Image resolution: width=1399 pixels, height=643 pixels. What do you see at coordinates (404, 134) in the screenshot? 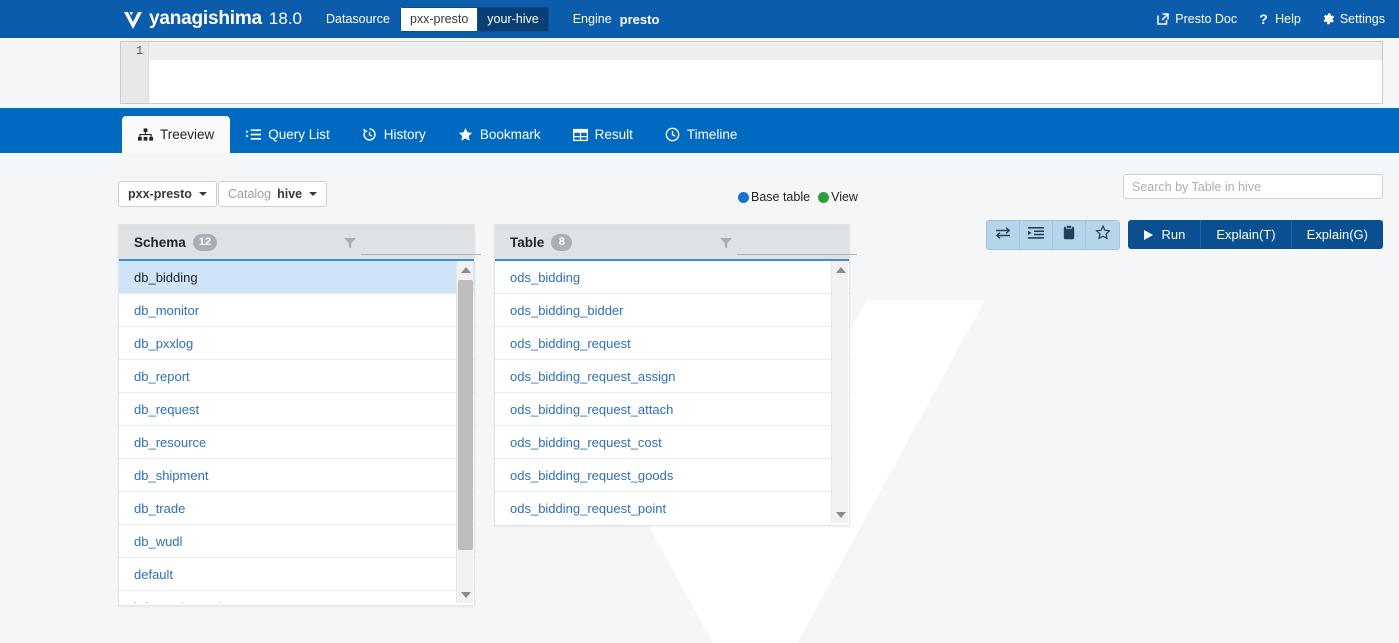
I see `tab-history-label: History` at bounding box center [404, 134].